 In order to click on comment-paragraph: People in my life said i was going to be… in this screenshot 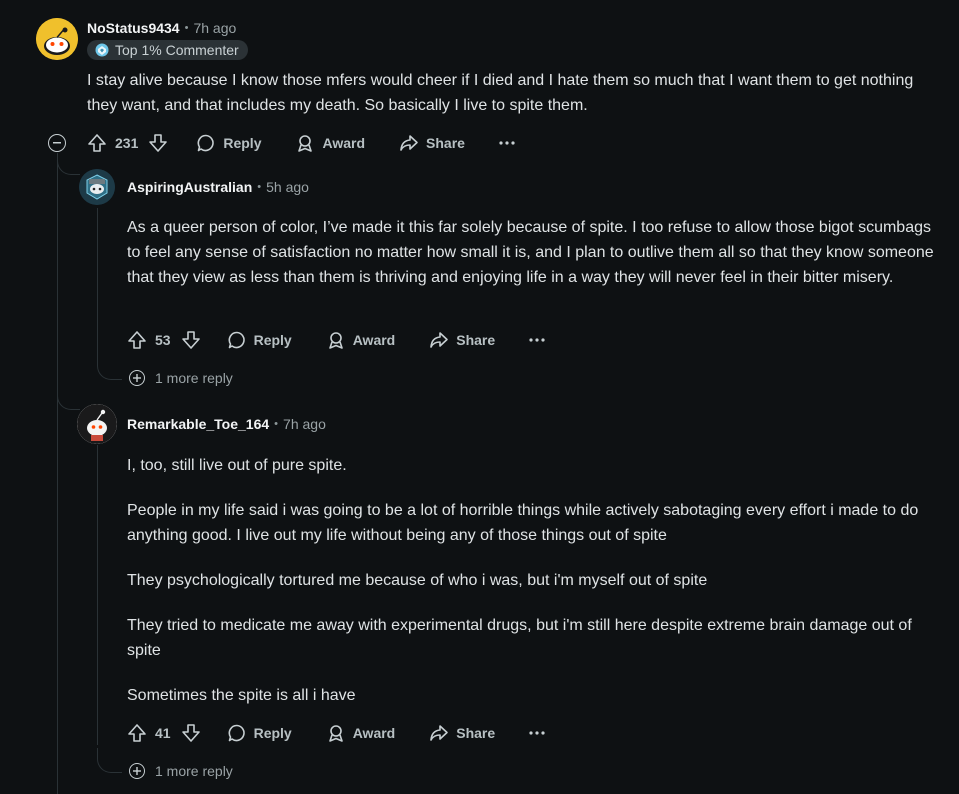, I will do `click(523, 523)`.